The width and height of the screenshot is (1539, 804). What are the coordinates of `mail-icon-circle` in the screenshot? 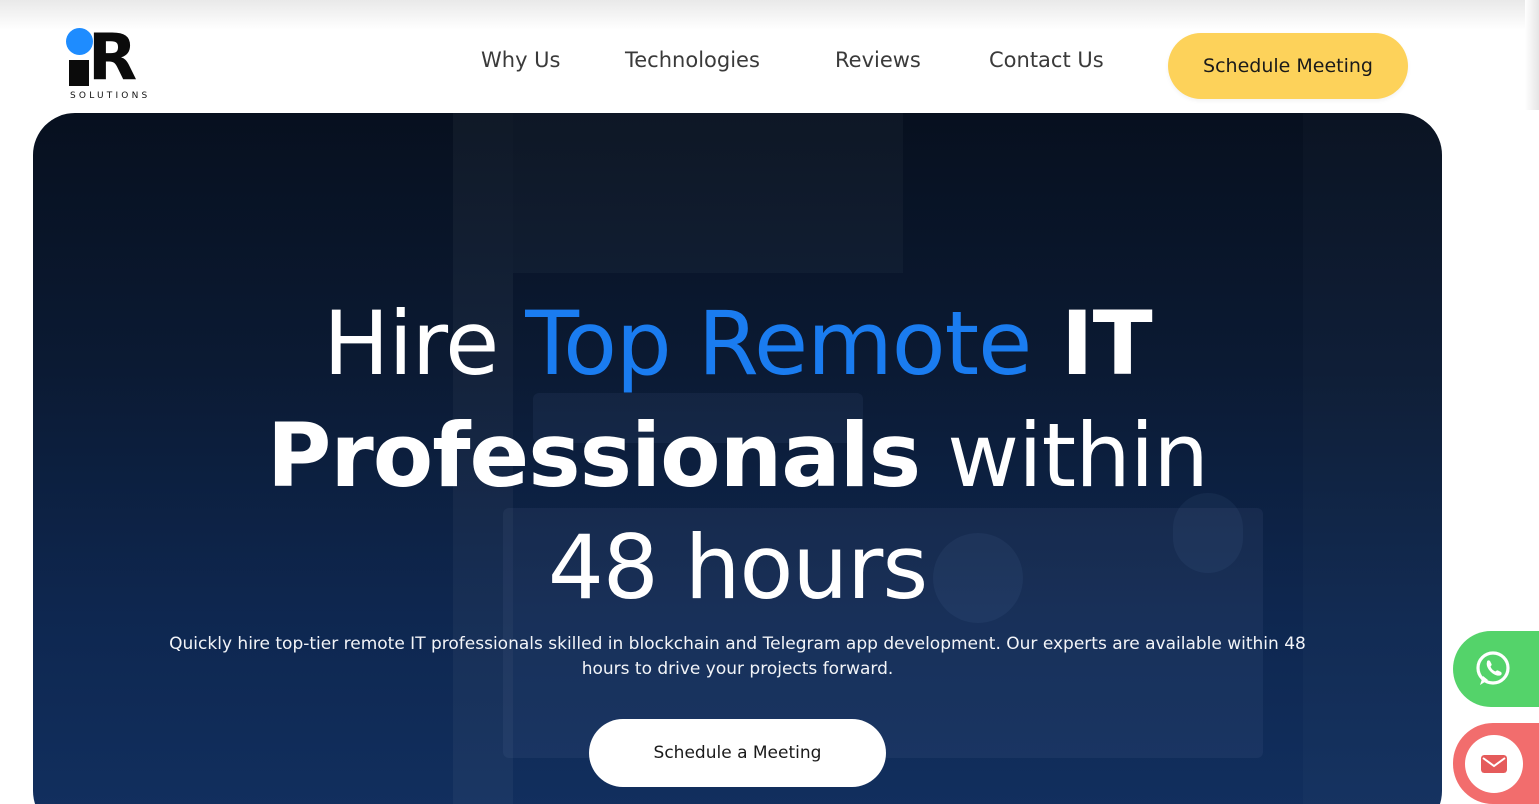 It's located at (1494, 764).